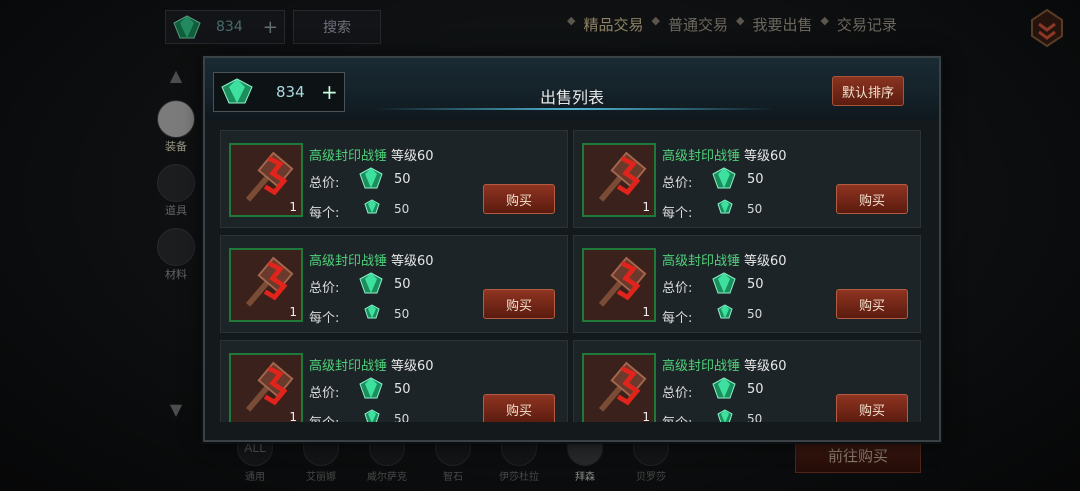  I want to click on default-sort-button: 默认排序, so click(868, 91).